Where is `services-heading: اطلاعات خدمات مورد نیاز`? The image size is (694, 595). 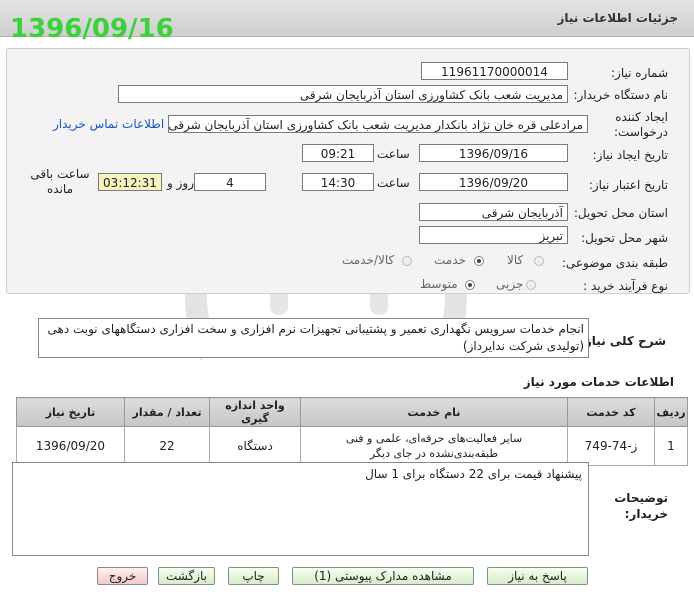
services-heading: اطلاعات خدمات مورد نیاز is located at coordinates (598, 382).